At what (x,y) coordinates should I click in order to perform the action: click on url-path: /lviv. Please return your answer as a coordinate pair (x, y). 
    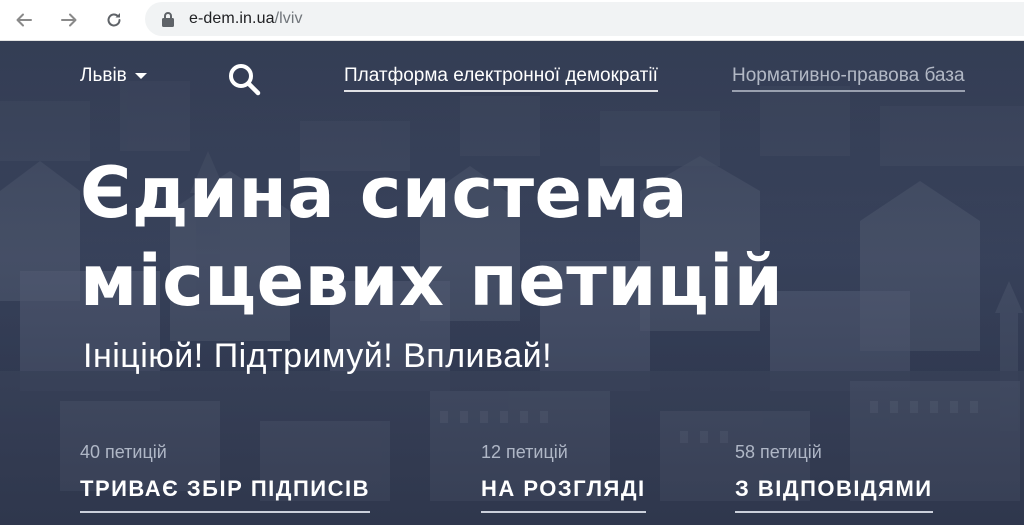
    Looking at the image, I should click on (288, 18).